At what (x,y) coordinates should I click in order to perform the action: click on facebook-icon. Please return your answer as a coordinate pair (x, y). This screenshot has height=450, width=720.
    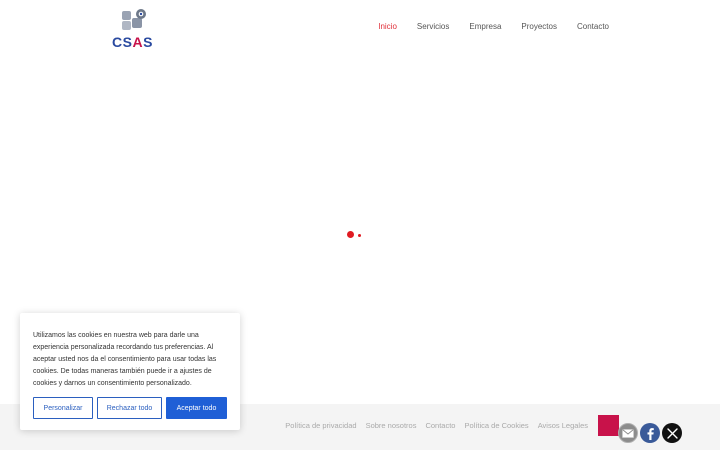
    Looking at the image, I should click on (650, 433).